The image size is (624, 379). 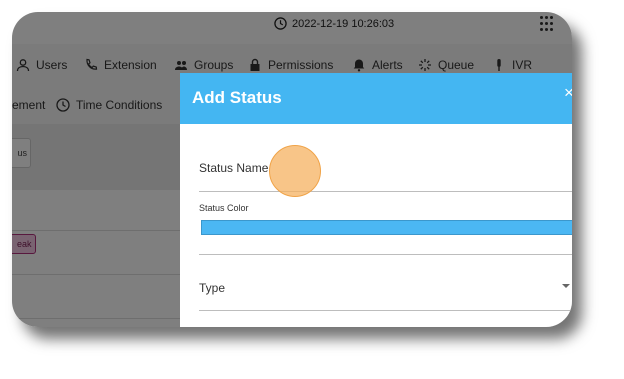 What do you see at coordinates (385, 254) in the screenshot?
I see `status-color-underline` at bounding box center [385, 254].